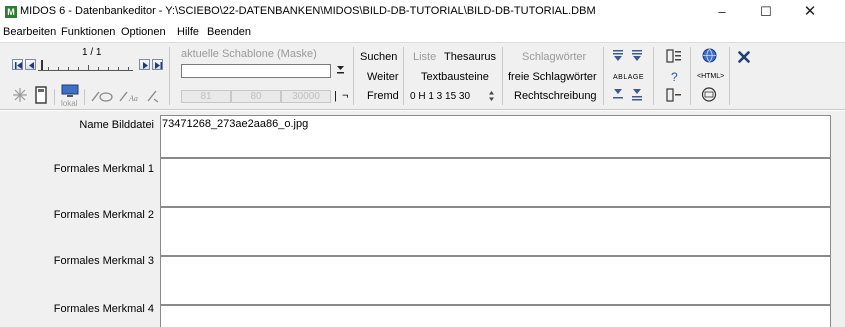  Describe the element at coordinates (85, 65) in the screenshot. I see `record-slider` at that location.